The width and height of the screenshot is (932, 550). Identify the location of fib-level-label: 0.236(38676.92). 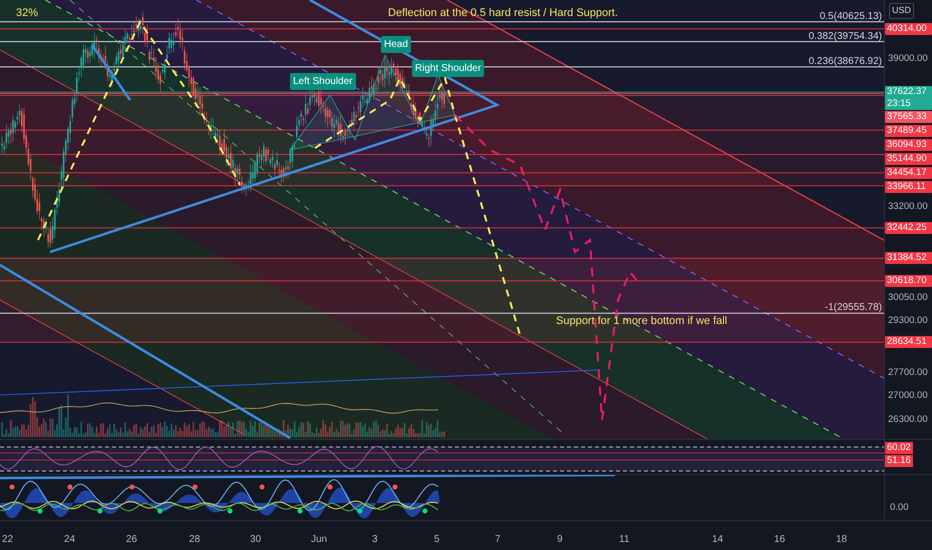
(845, 61).